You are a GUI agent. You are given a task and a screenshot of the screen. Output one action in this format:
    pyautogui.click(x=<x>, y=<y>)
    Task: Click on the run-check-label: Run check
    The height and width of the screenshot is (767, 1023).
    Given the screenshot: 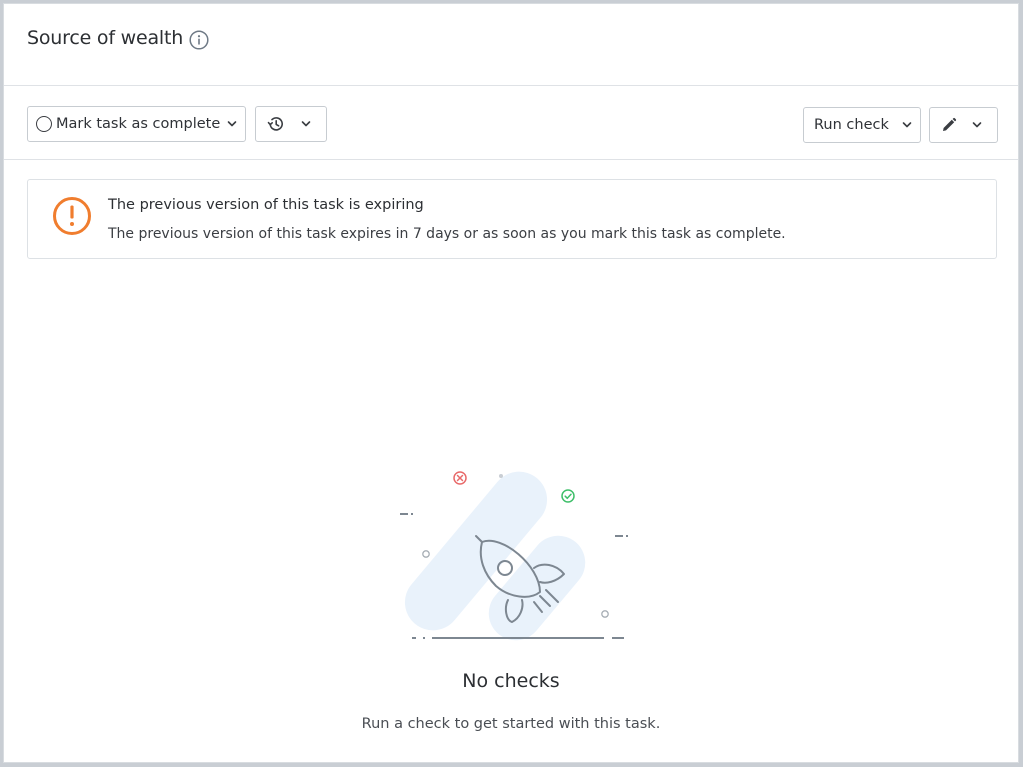 What is the action you would take?
    pyautogui.click(x=851, y=125)
    